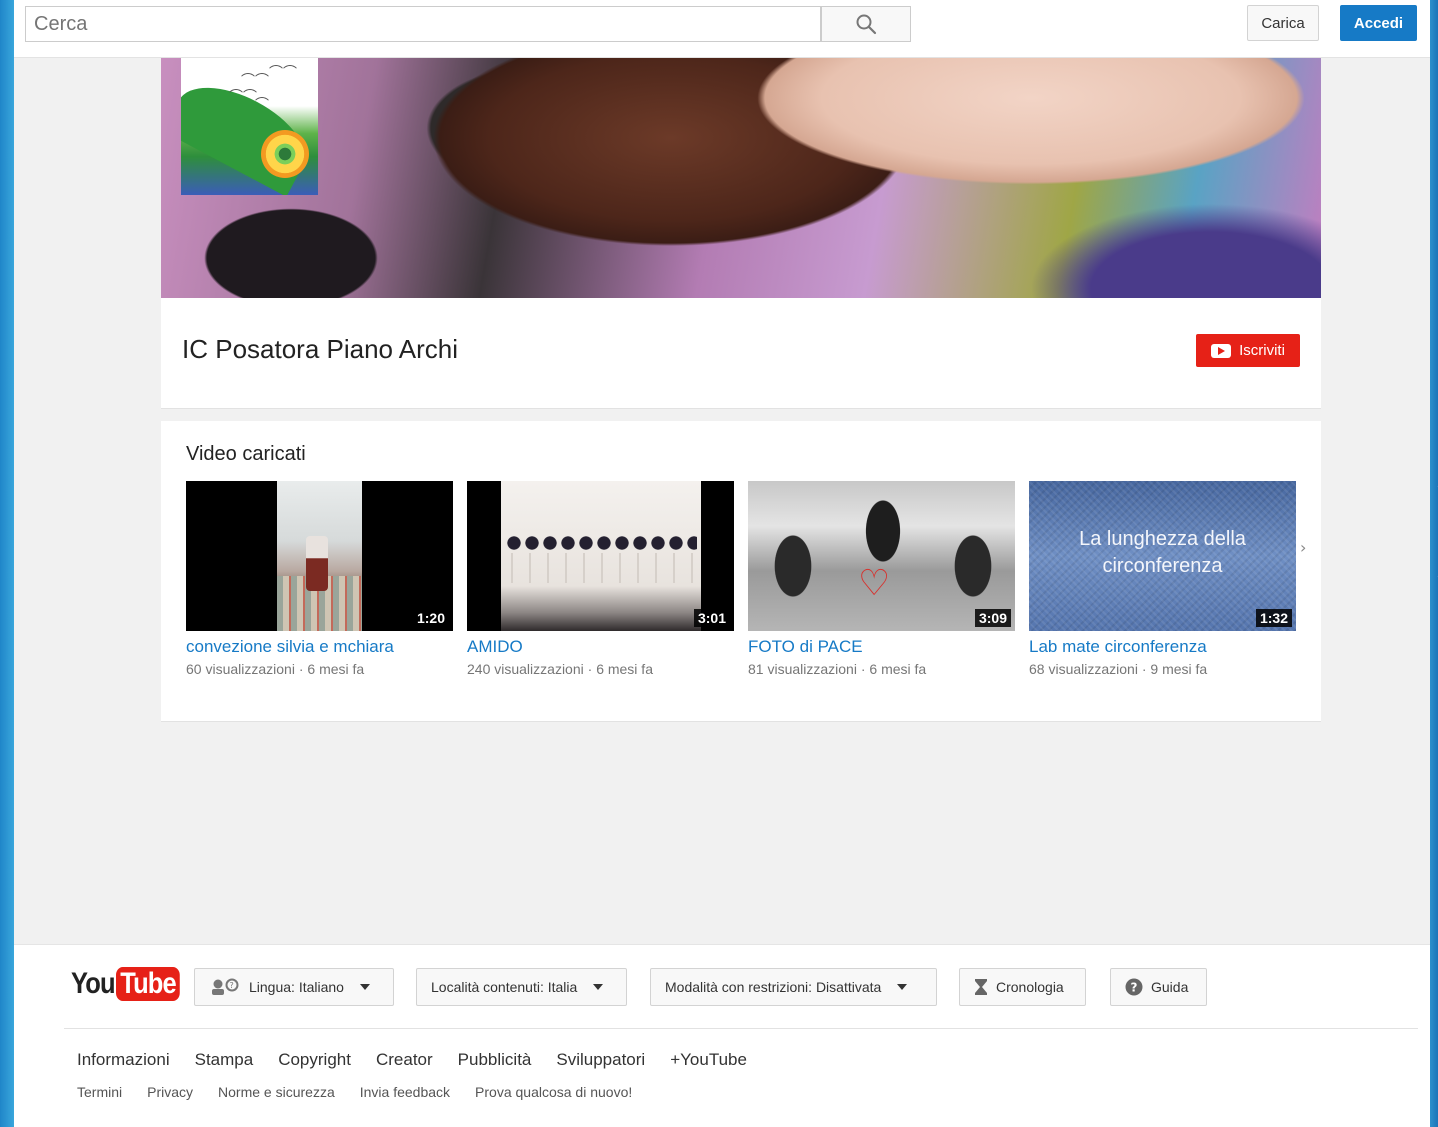  Describe the element at coordinates (93, 983) in the screenshot. I see `logo-you: You` at that location.